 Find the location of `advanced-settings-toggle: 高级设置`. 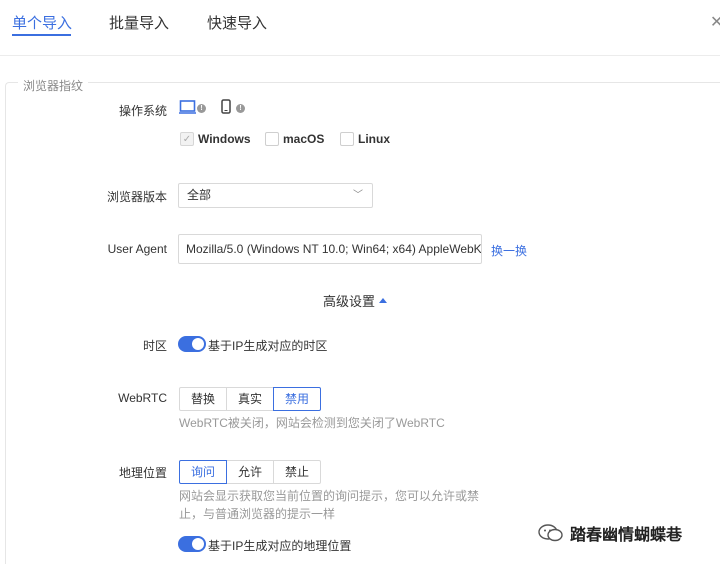

advanced-settings-toggle: 高级设置 is located at coordinates (355, 300).